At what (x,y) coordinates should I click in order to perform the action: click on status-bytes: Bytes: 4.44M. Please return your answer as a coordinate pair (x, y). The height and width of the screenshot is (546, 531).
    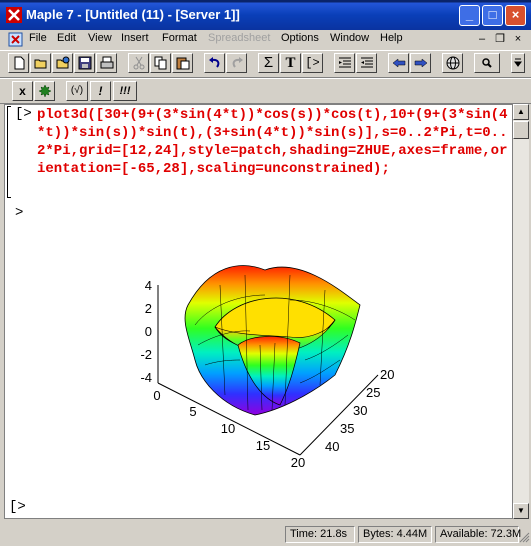
    Looking at the image, I should click on (395, 534).